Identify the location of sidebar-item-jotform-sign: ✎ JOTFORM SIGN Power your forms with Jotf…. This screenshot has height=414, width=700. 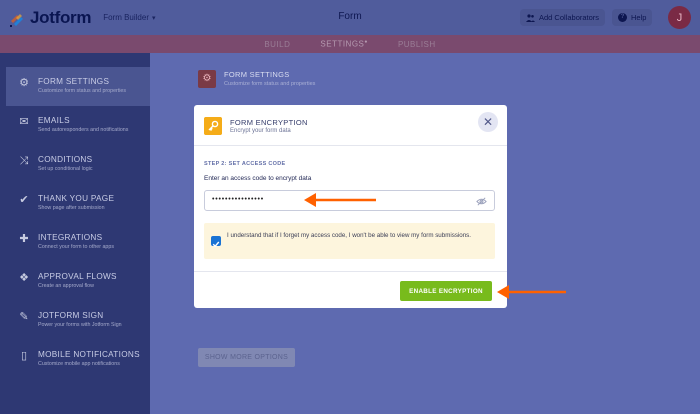
(75, 320).